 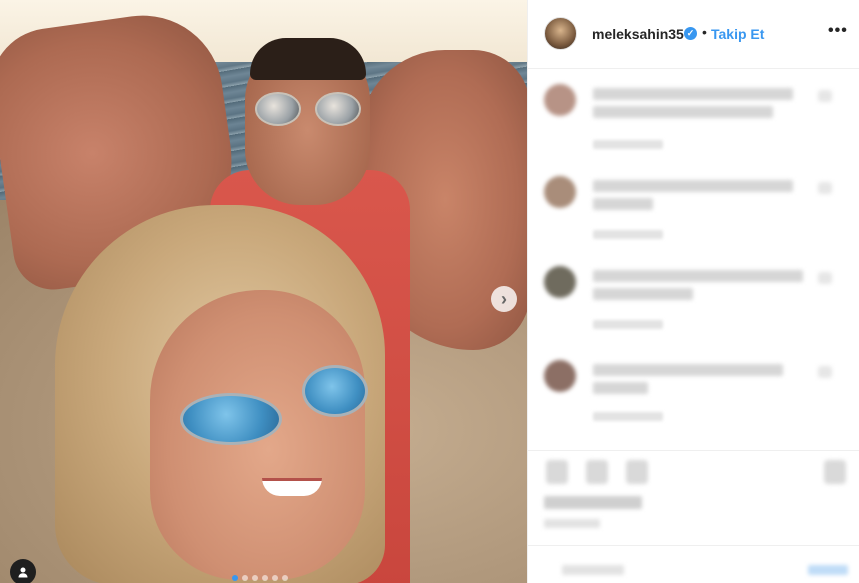 I want to click on post-actions, so click(x=693, y=472).